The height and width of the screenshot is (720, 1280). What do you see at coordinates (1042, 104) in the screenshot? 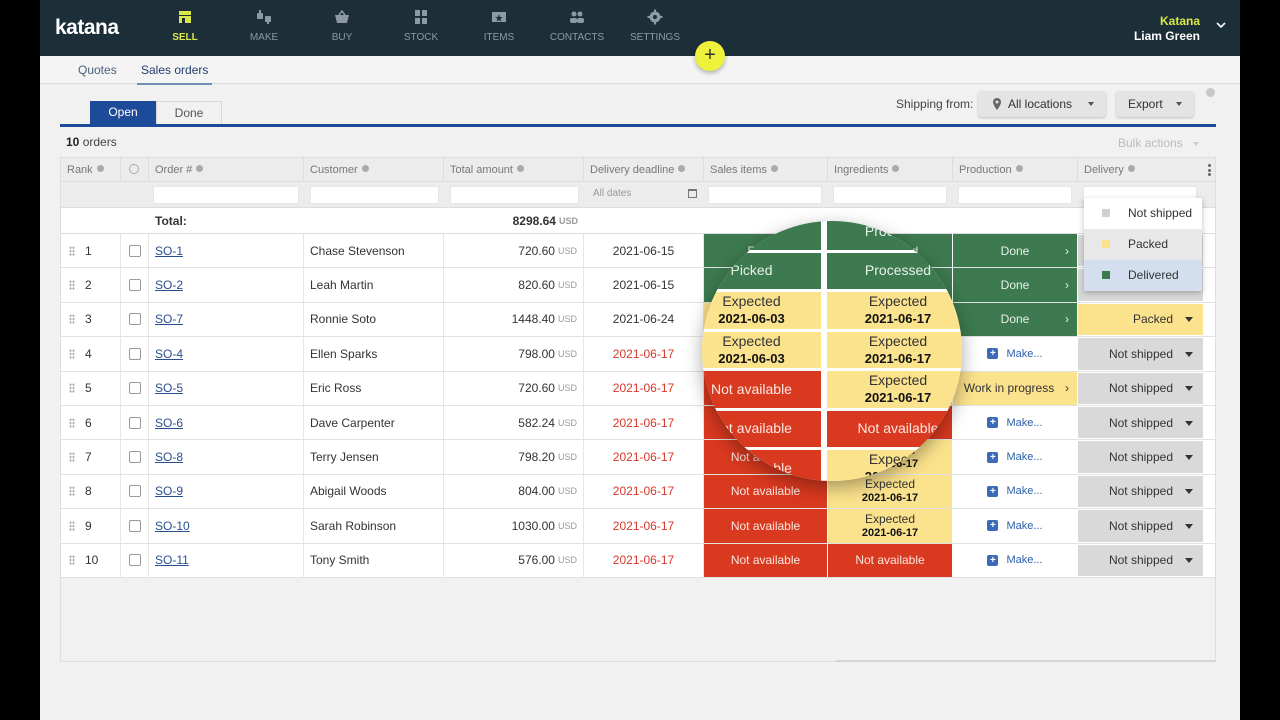
I see `location-select: All locations` at bounding box center [1042, 104].